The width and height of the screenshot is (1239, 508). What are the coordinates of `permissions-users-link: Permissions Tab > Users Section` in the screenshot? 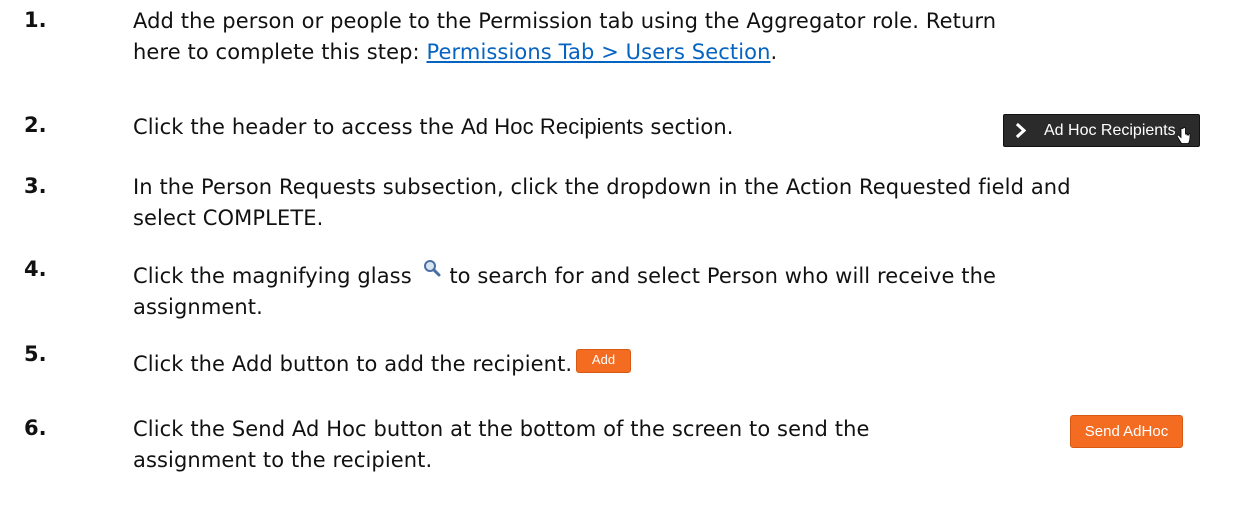 It's located at (599, 52).